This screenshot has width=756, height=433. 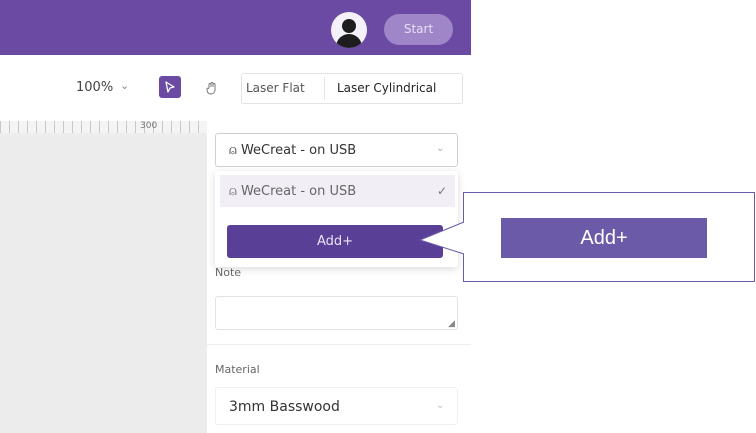 I want to click on start-button: Start, so click(x=418, y=29).